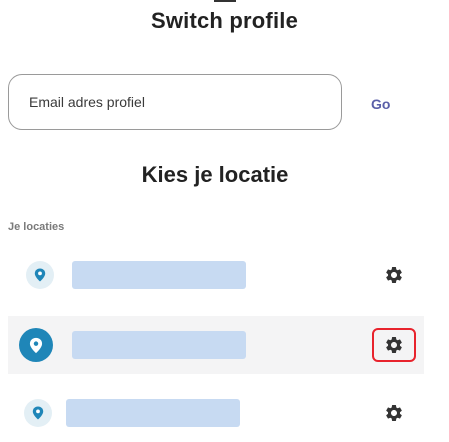 The width and height of the screenshot is (449, 442). What do you see at coordinates (380, 104) in the screenshot?
I see `go-button: Go` at bounding box center [380, 104].